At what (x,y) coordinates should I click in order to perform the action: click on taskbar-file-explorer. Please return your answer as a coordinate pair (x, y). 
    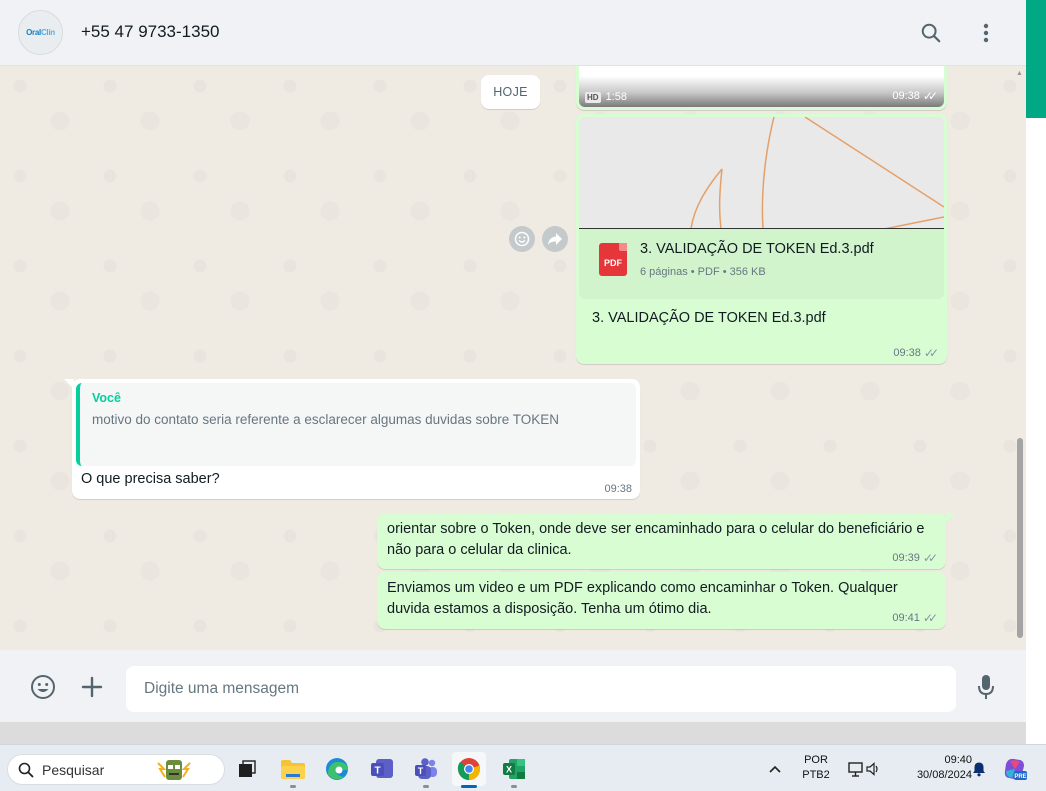
    Looking at the image, I should click on (293, 770).